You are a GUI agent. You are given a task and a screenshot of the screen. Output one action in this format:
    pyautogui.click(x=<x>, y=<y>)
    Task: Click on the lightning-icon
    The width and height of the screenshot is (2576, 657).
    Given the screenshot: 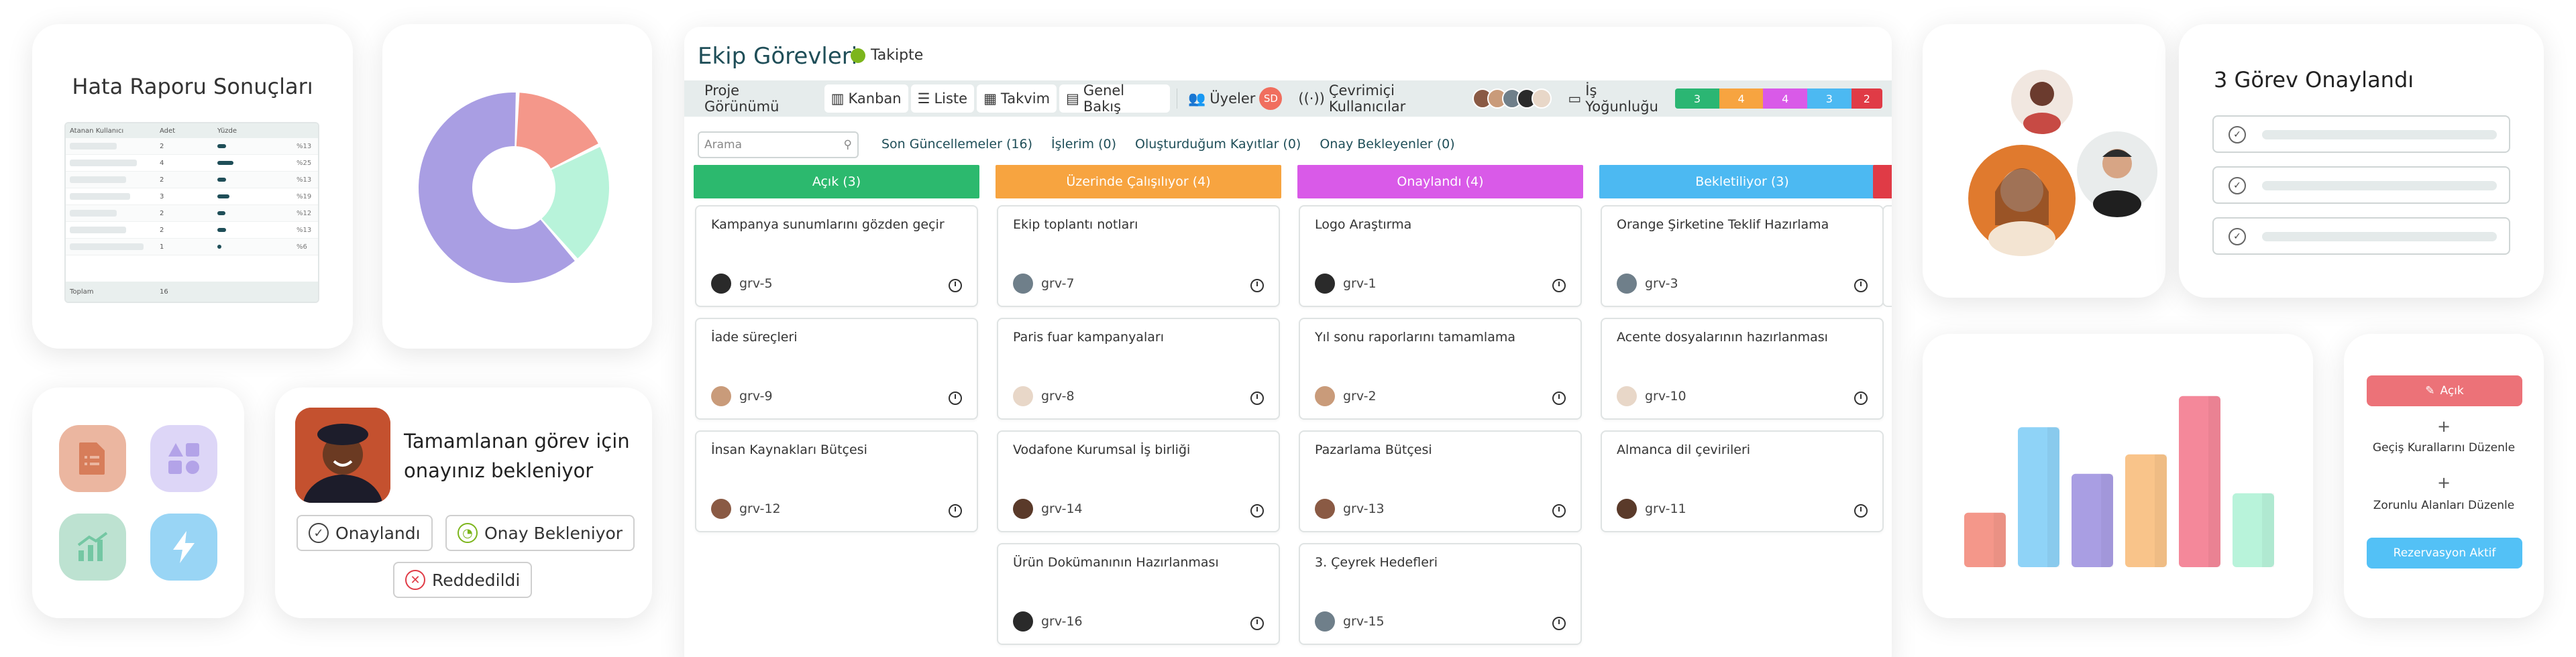 What is the action you would take?
    pyautogui.click(x=183, y=547)
    